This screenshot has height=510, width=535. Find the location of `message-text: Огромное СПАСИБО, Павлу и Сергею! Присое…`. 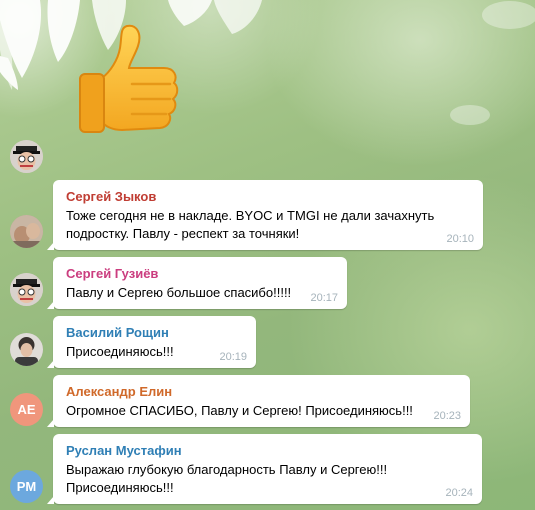

message-text: Огромное СПАСИБО, Павлу и Сергею! Присое… is located at coordinates (239, 410).